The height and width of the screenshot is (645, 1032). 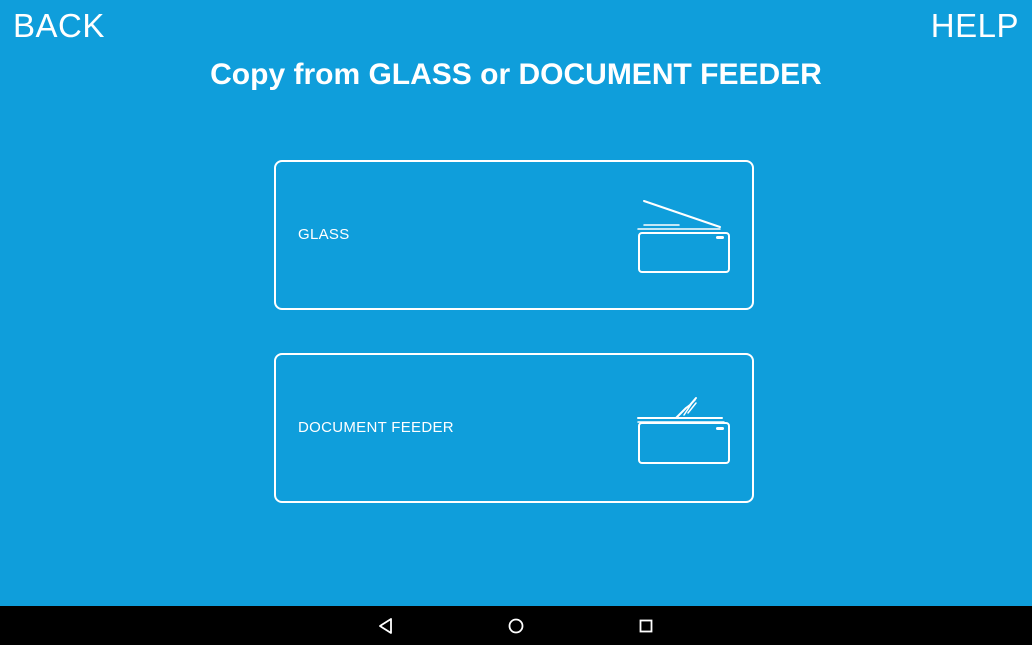 What do you see at coordinates (683, 430) in the screenshot?
I see `document-feeder-icon` at bounding box center [683, 430].